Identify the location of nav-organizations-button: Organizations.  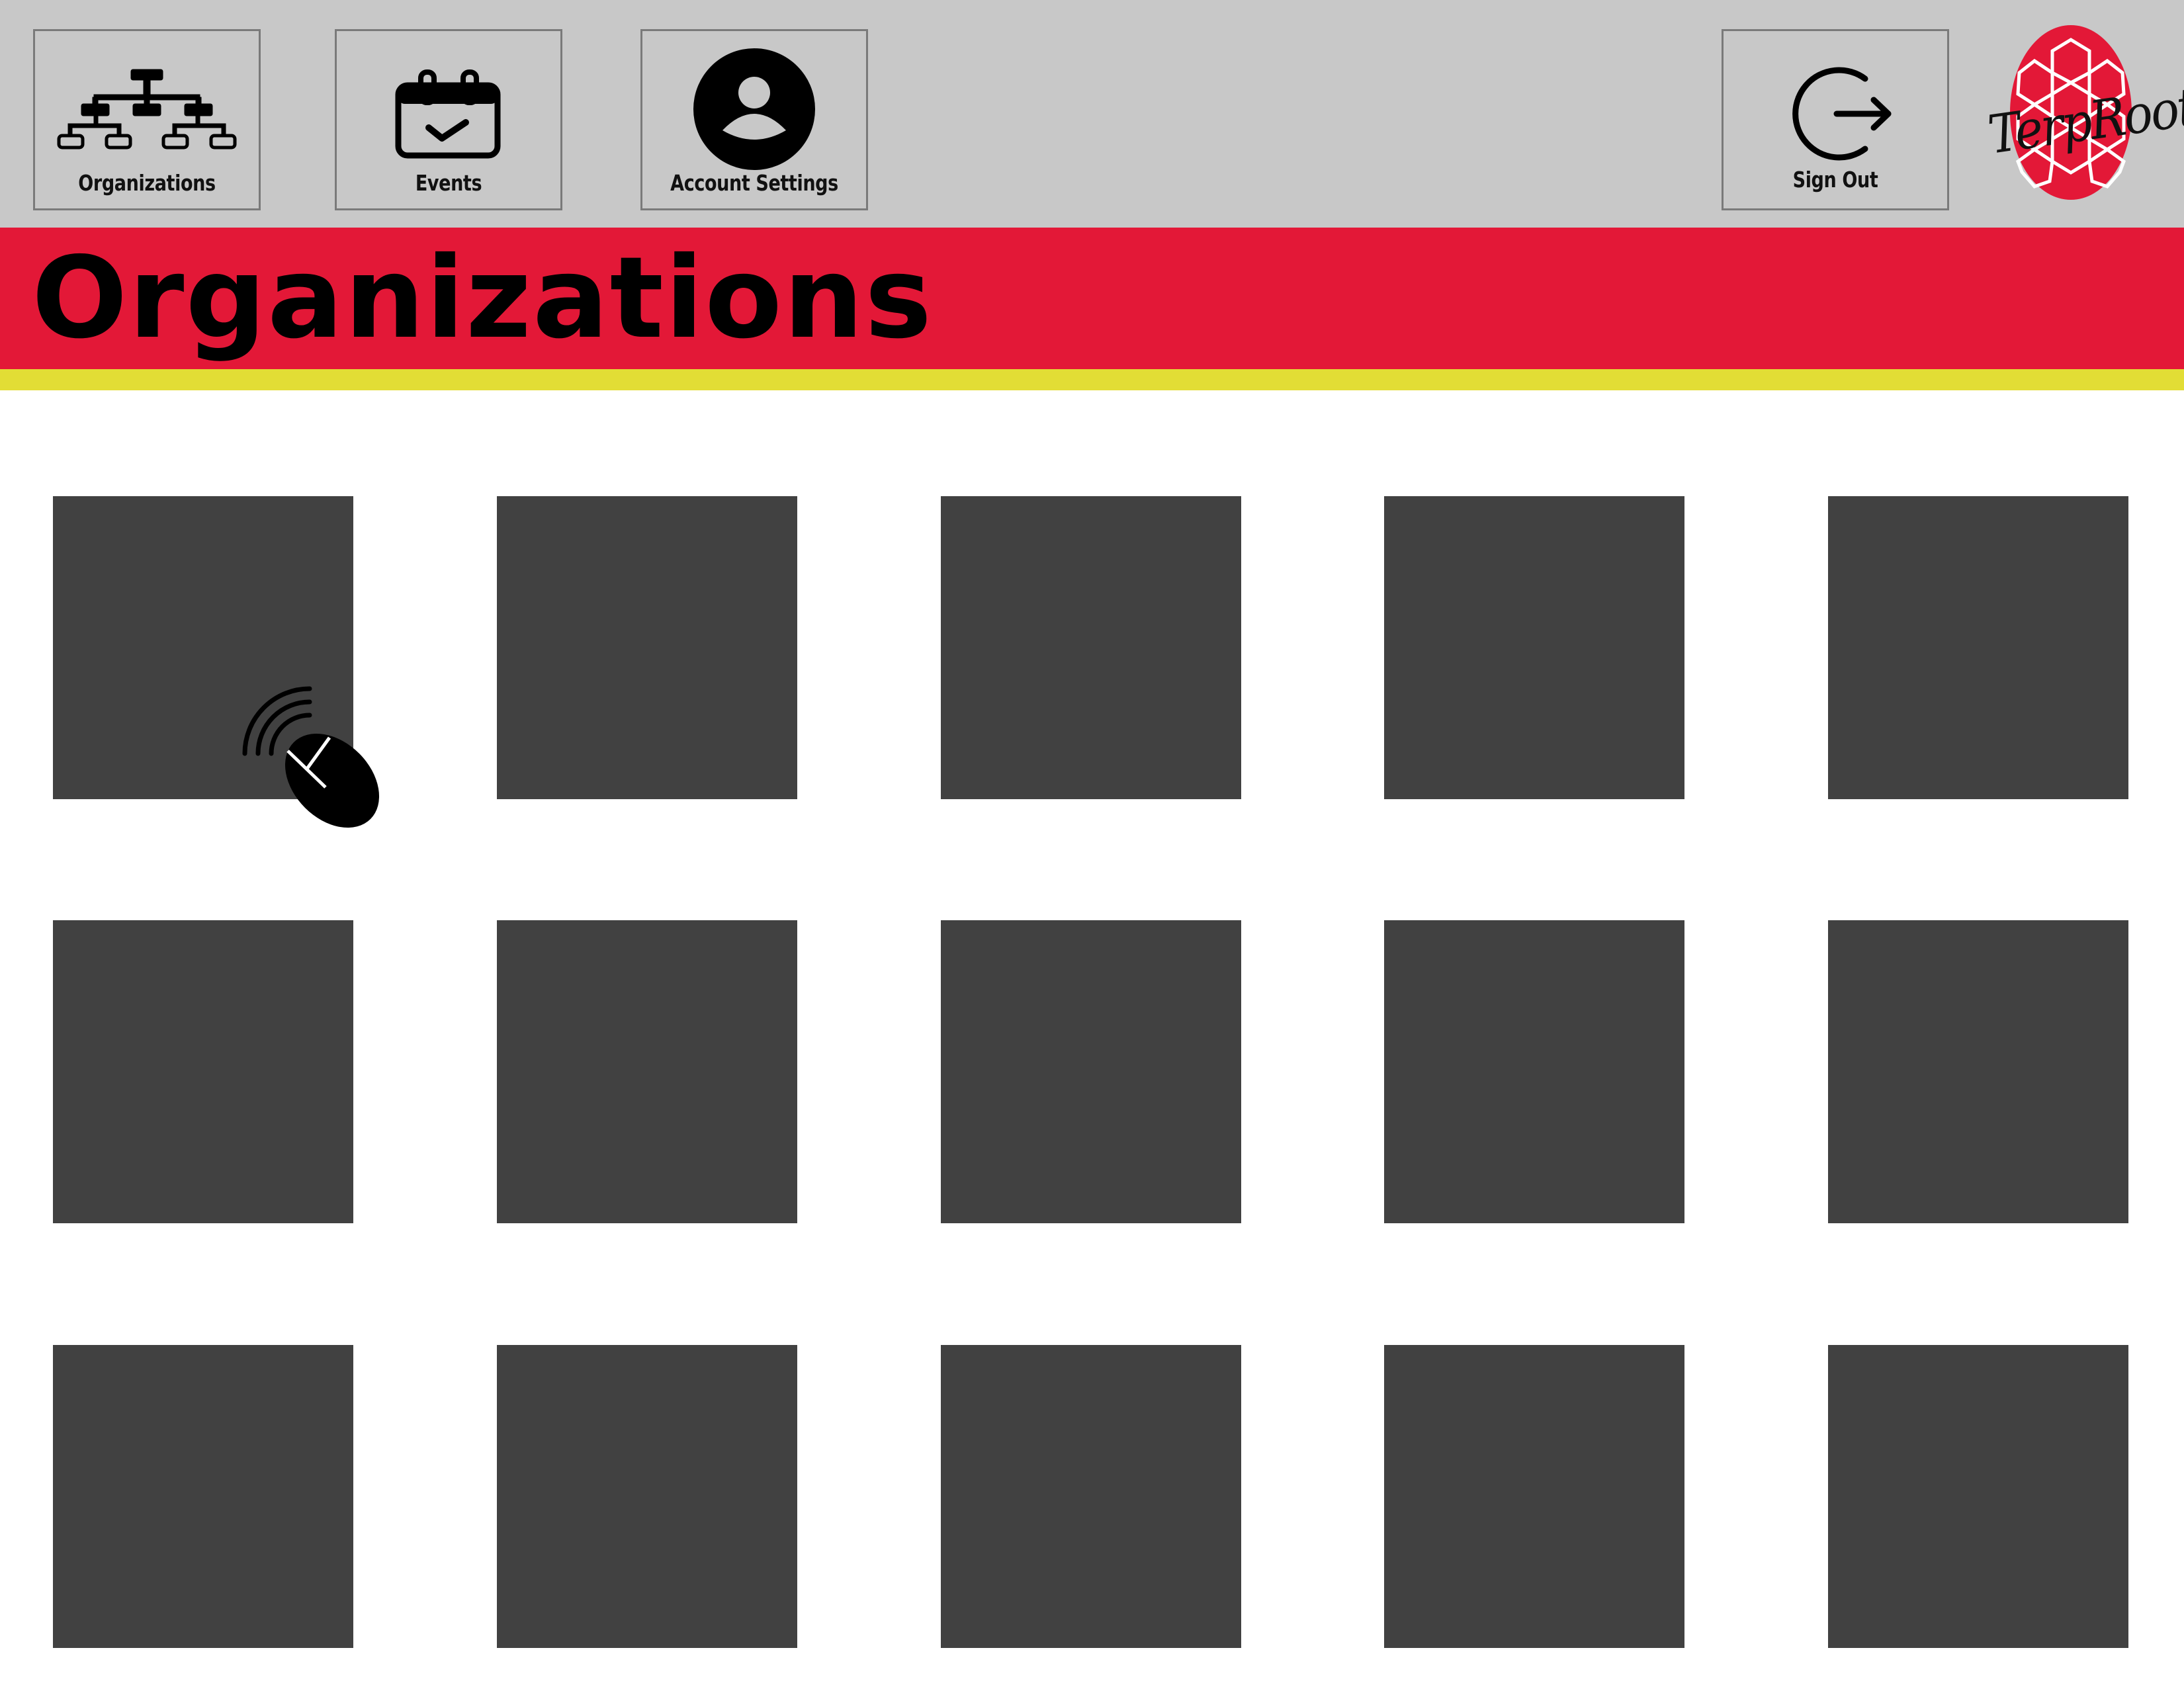
(147, 119).